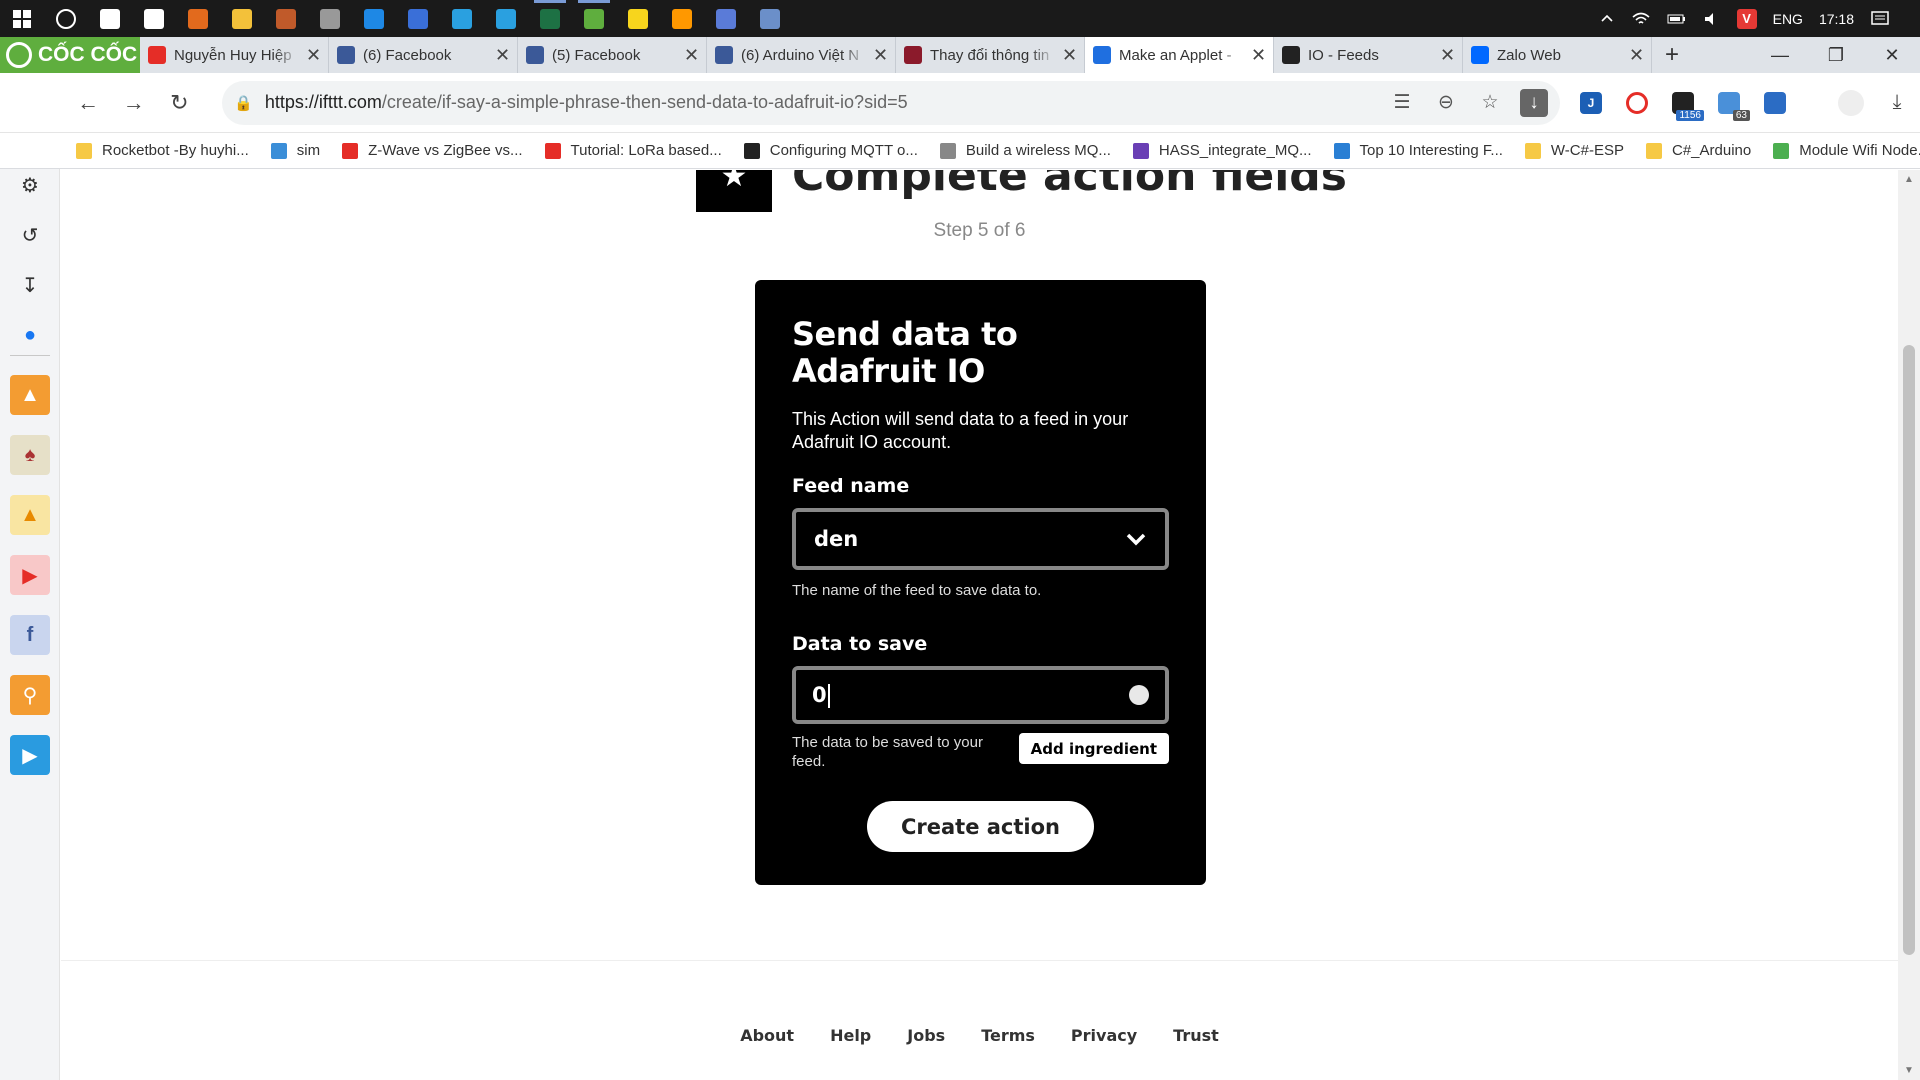 This screenshot has width=1920, height=1080. What do you see at coordinates (1574, 150) in the screenshot?
I see `bookmark-item: W-C#-ESP` at bounding box center [1574, 150].